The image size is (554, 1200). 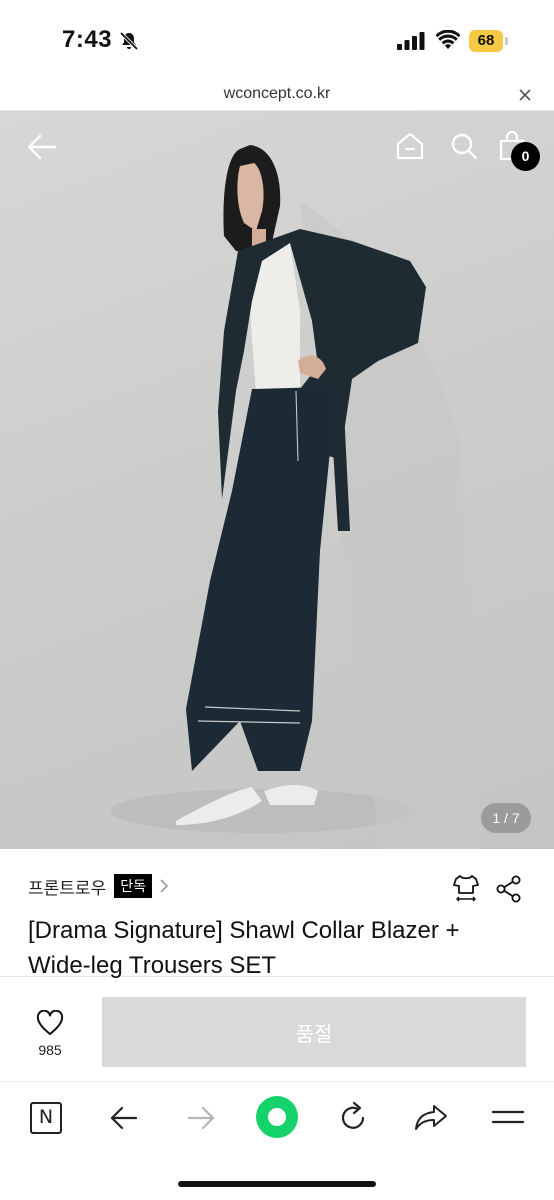 I want to click on share-icon, so click(x=509, y=889).